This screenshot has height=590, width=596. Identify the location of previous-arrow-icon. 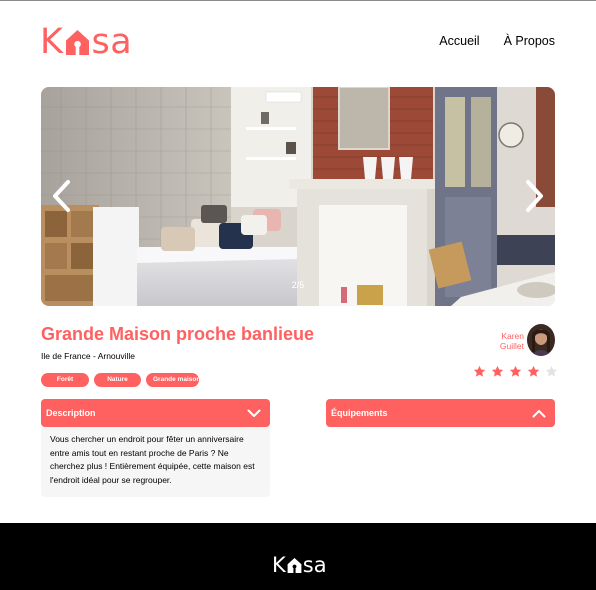
(61, 196).